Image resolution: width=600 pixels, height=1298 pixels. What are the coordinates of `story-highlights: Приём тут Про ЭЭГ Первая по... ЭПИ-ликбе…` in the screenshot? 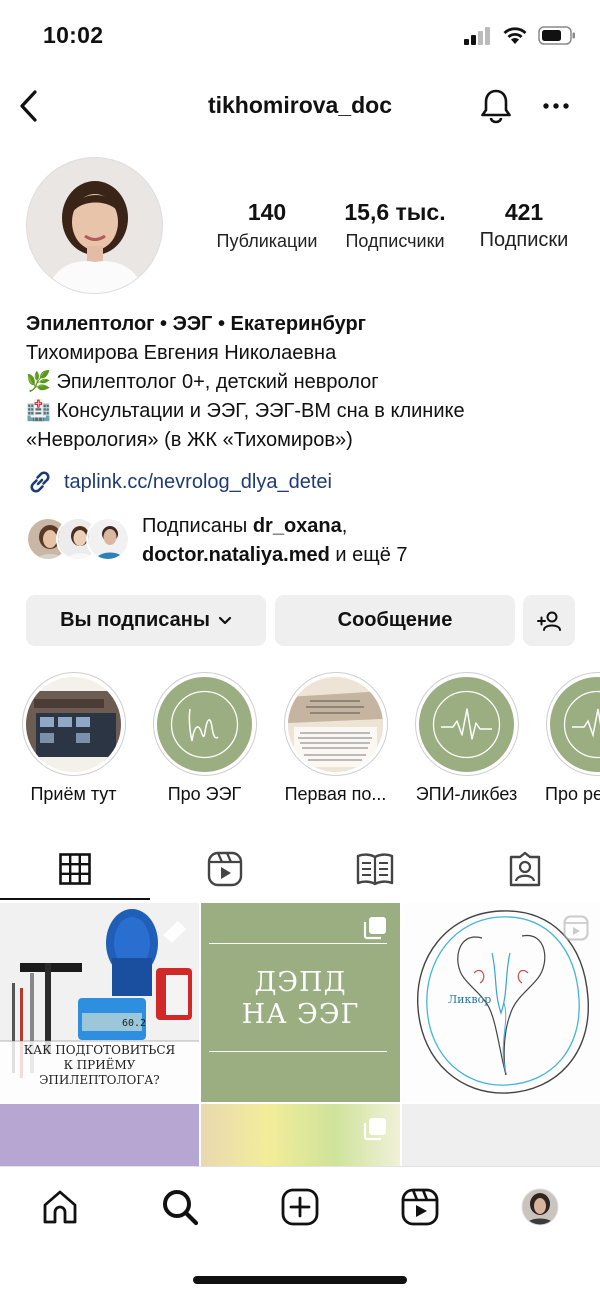 It's located at (300, 742).